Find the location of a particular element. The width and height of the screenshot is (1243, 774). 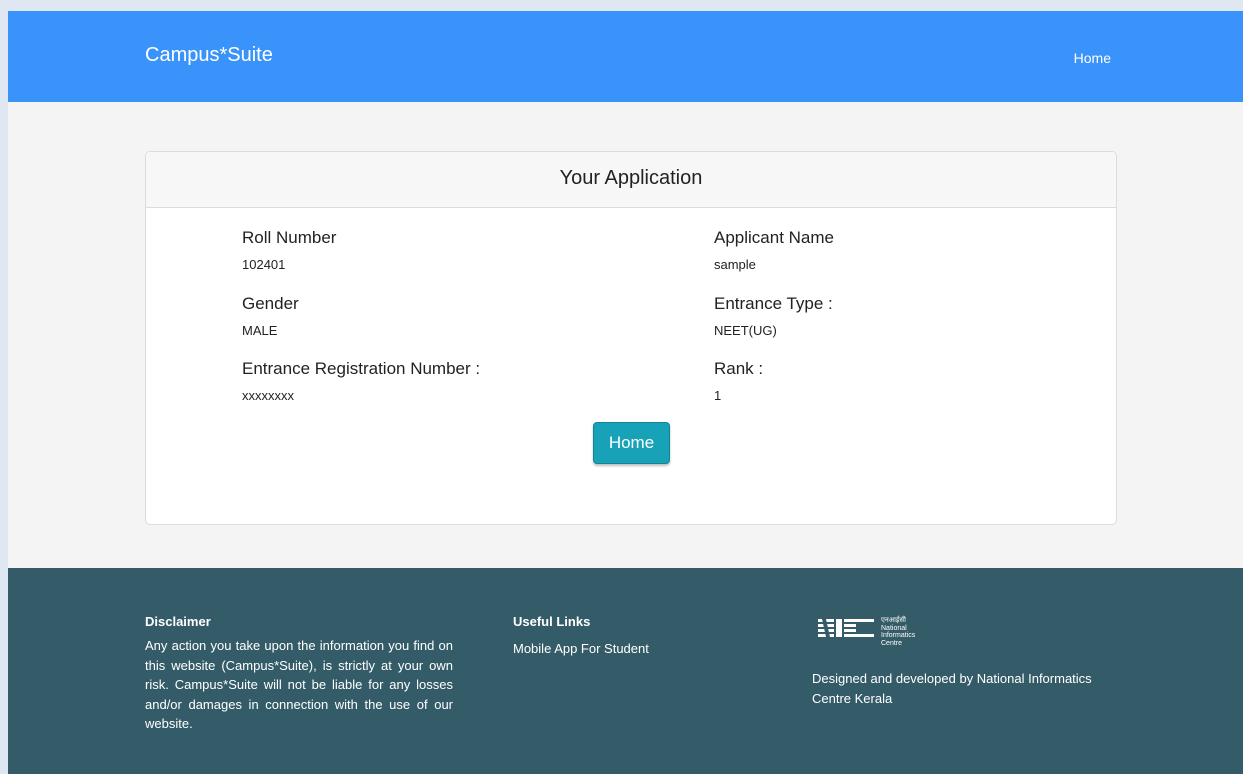

nic-hindi-text: एनआईसी is located at coordinates (893, 620).